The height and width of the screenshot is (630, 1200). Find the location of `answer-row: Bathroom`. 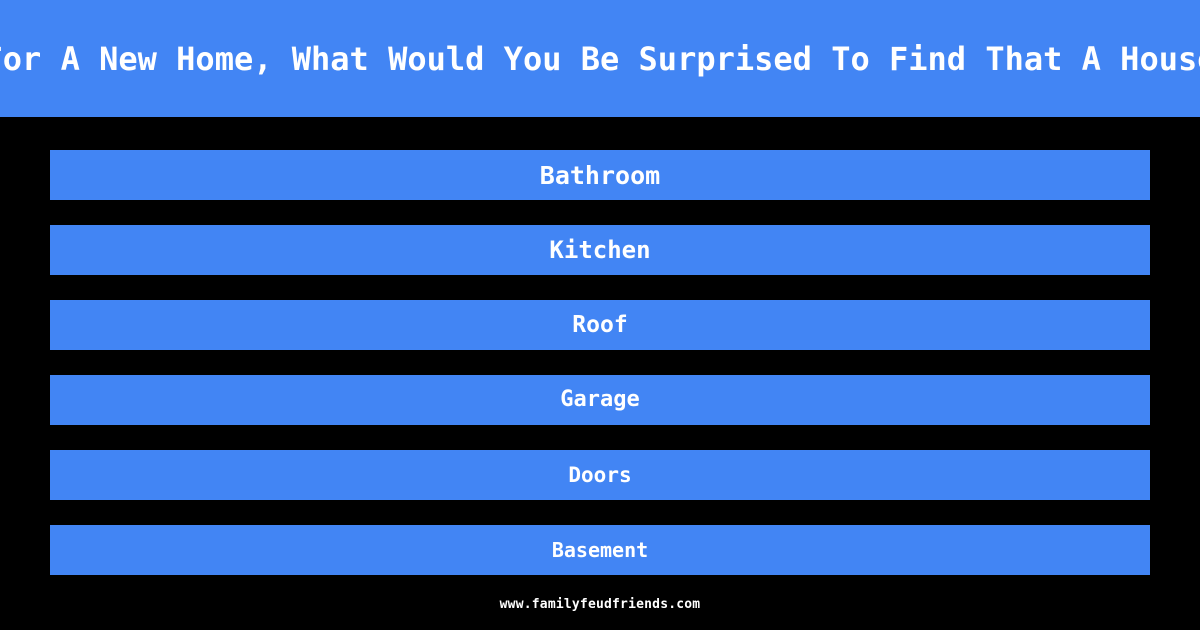

answer-row: Bathroom is located at coordinates (600, 175).